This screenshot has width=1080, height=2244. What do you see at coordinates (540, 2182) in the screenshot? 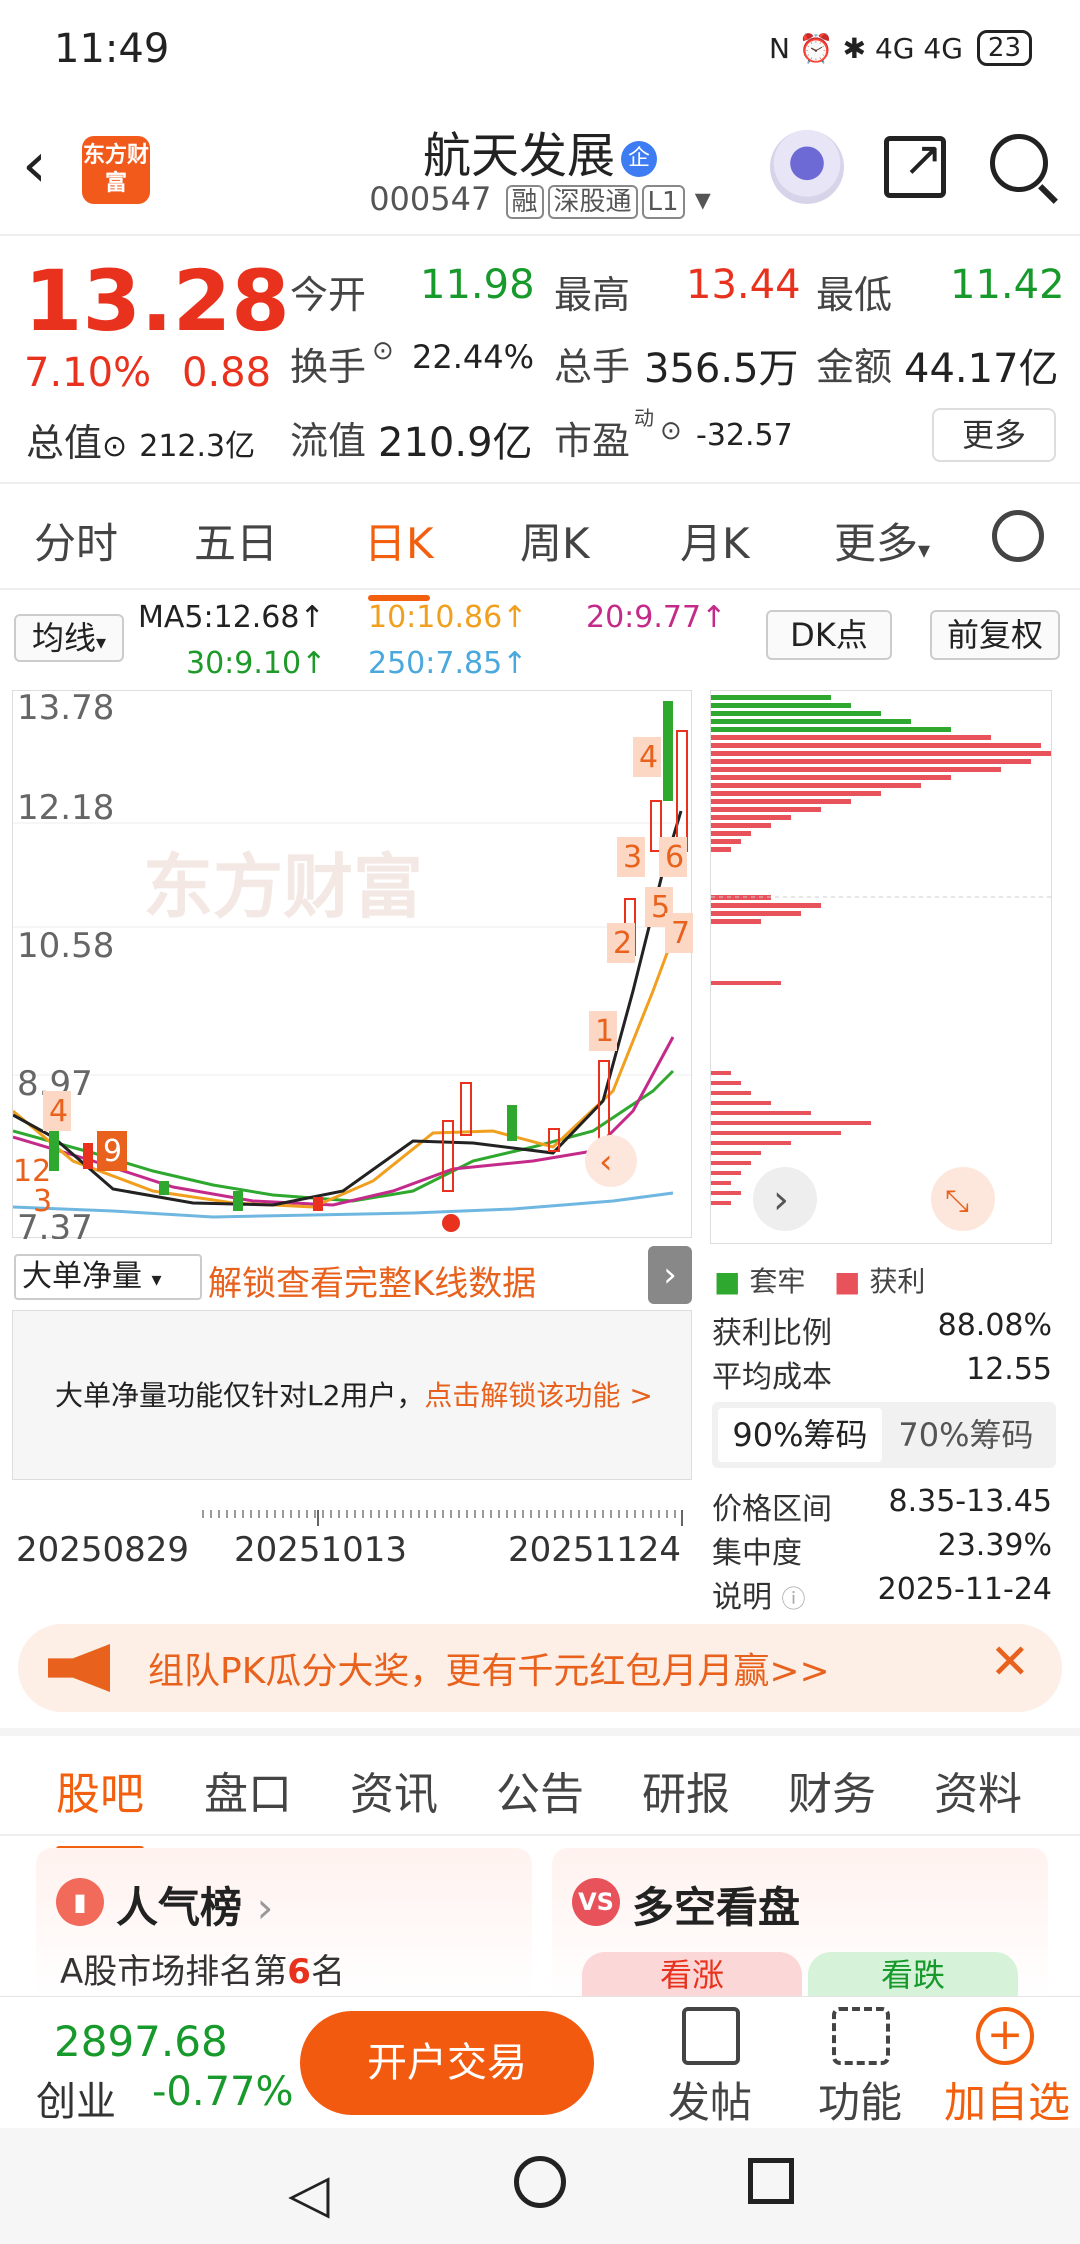
I see `nav-home-icon` at bounding box center [540, 2182].